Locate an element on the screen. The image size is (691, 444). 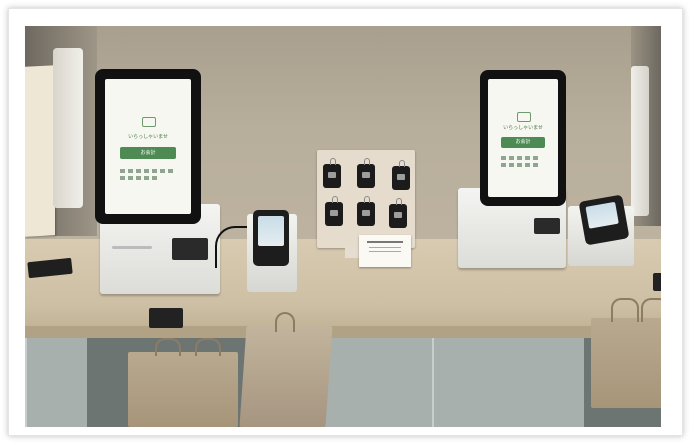
cable is located at coordinates (231, 247).